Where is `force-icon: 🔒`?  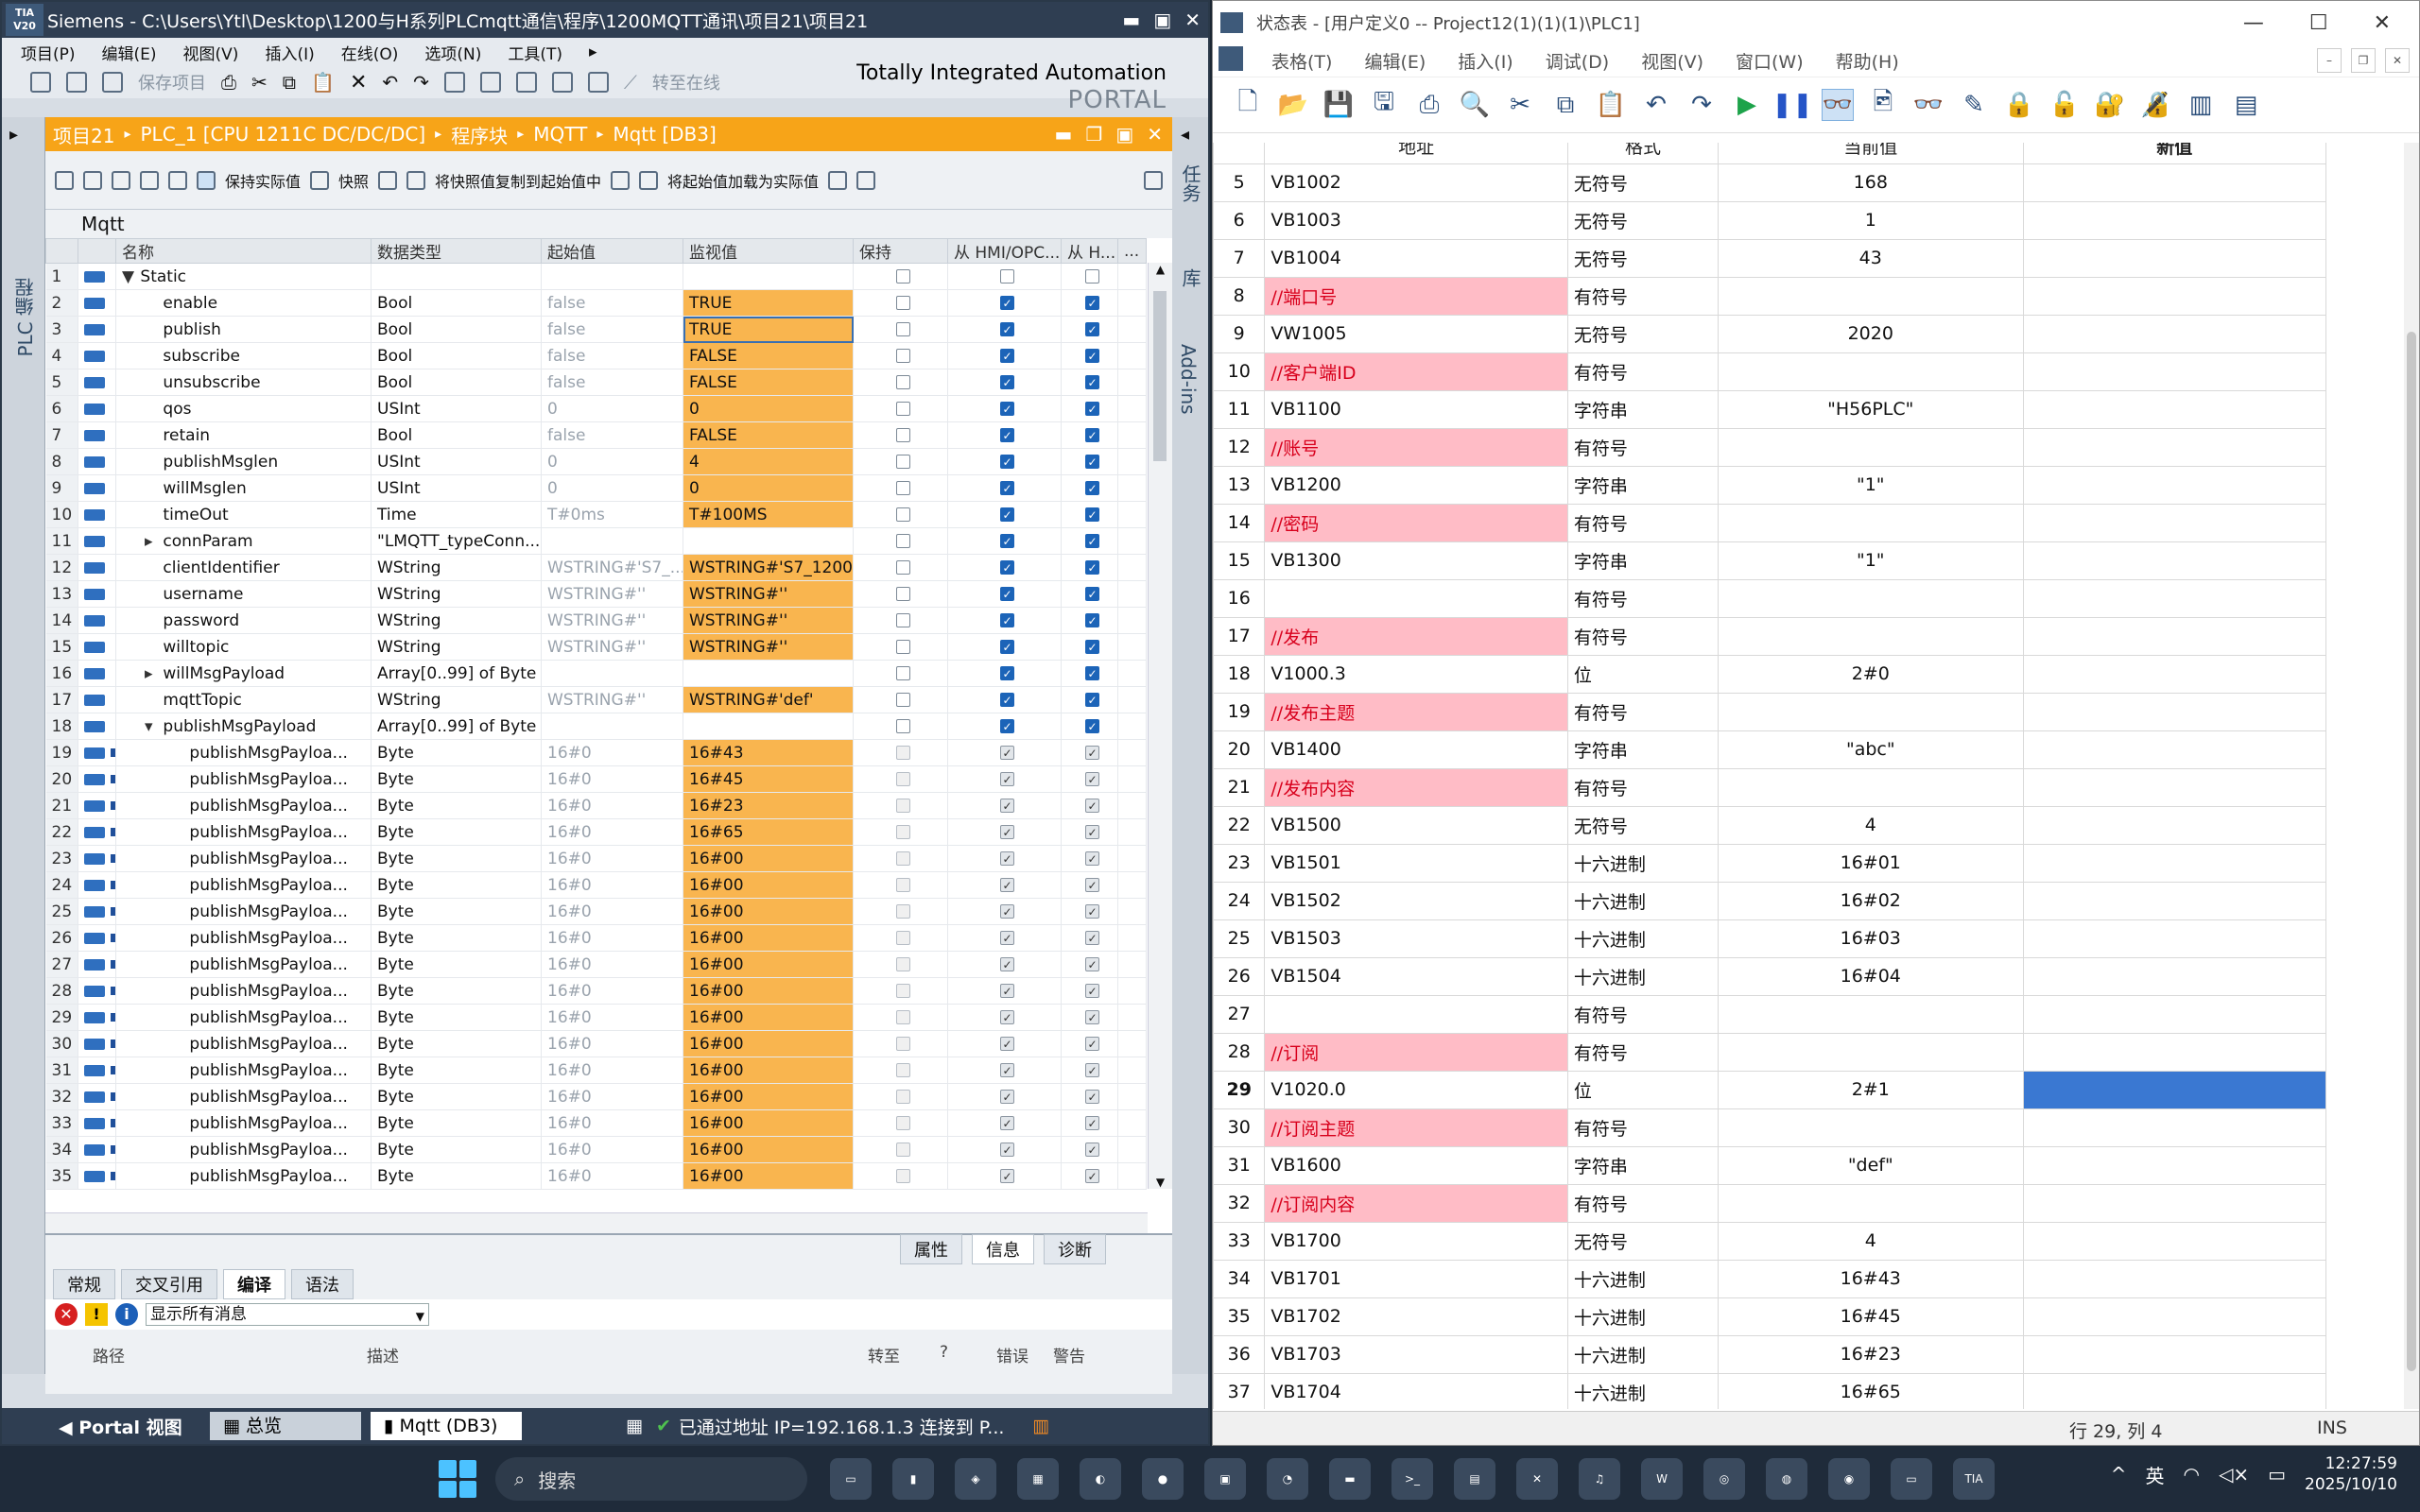 force-icon: 🔒 is located at coordinates (2019, 105).